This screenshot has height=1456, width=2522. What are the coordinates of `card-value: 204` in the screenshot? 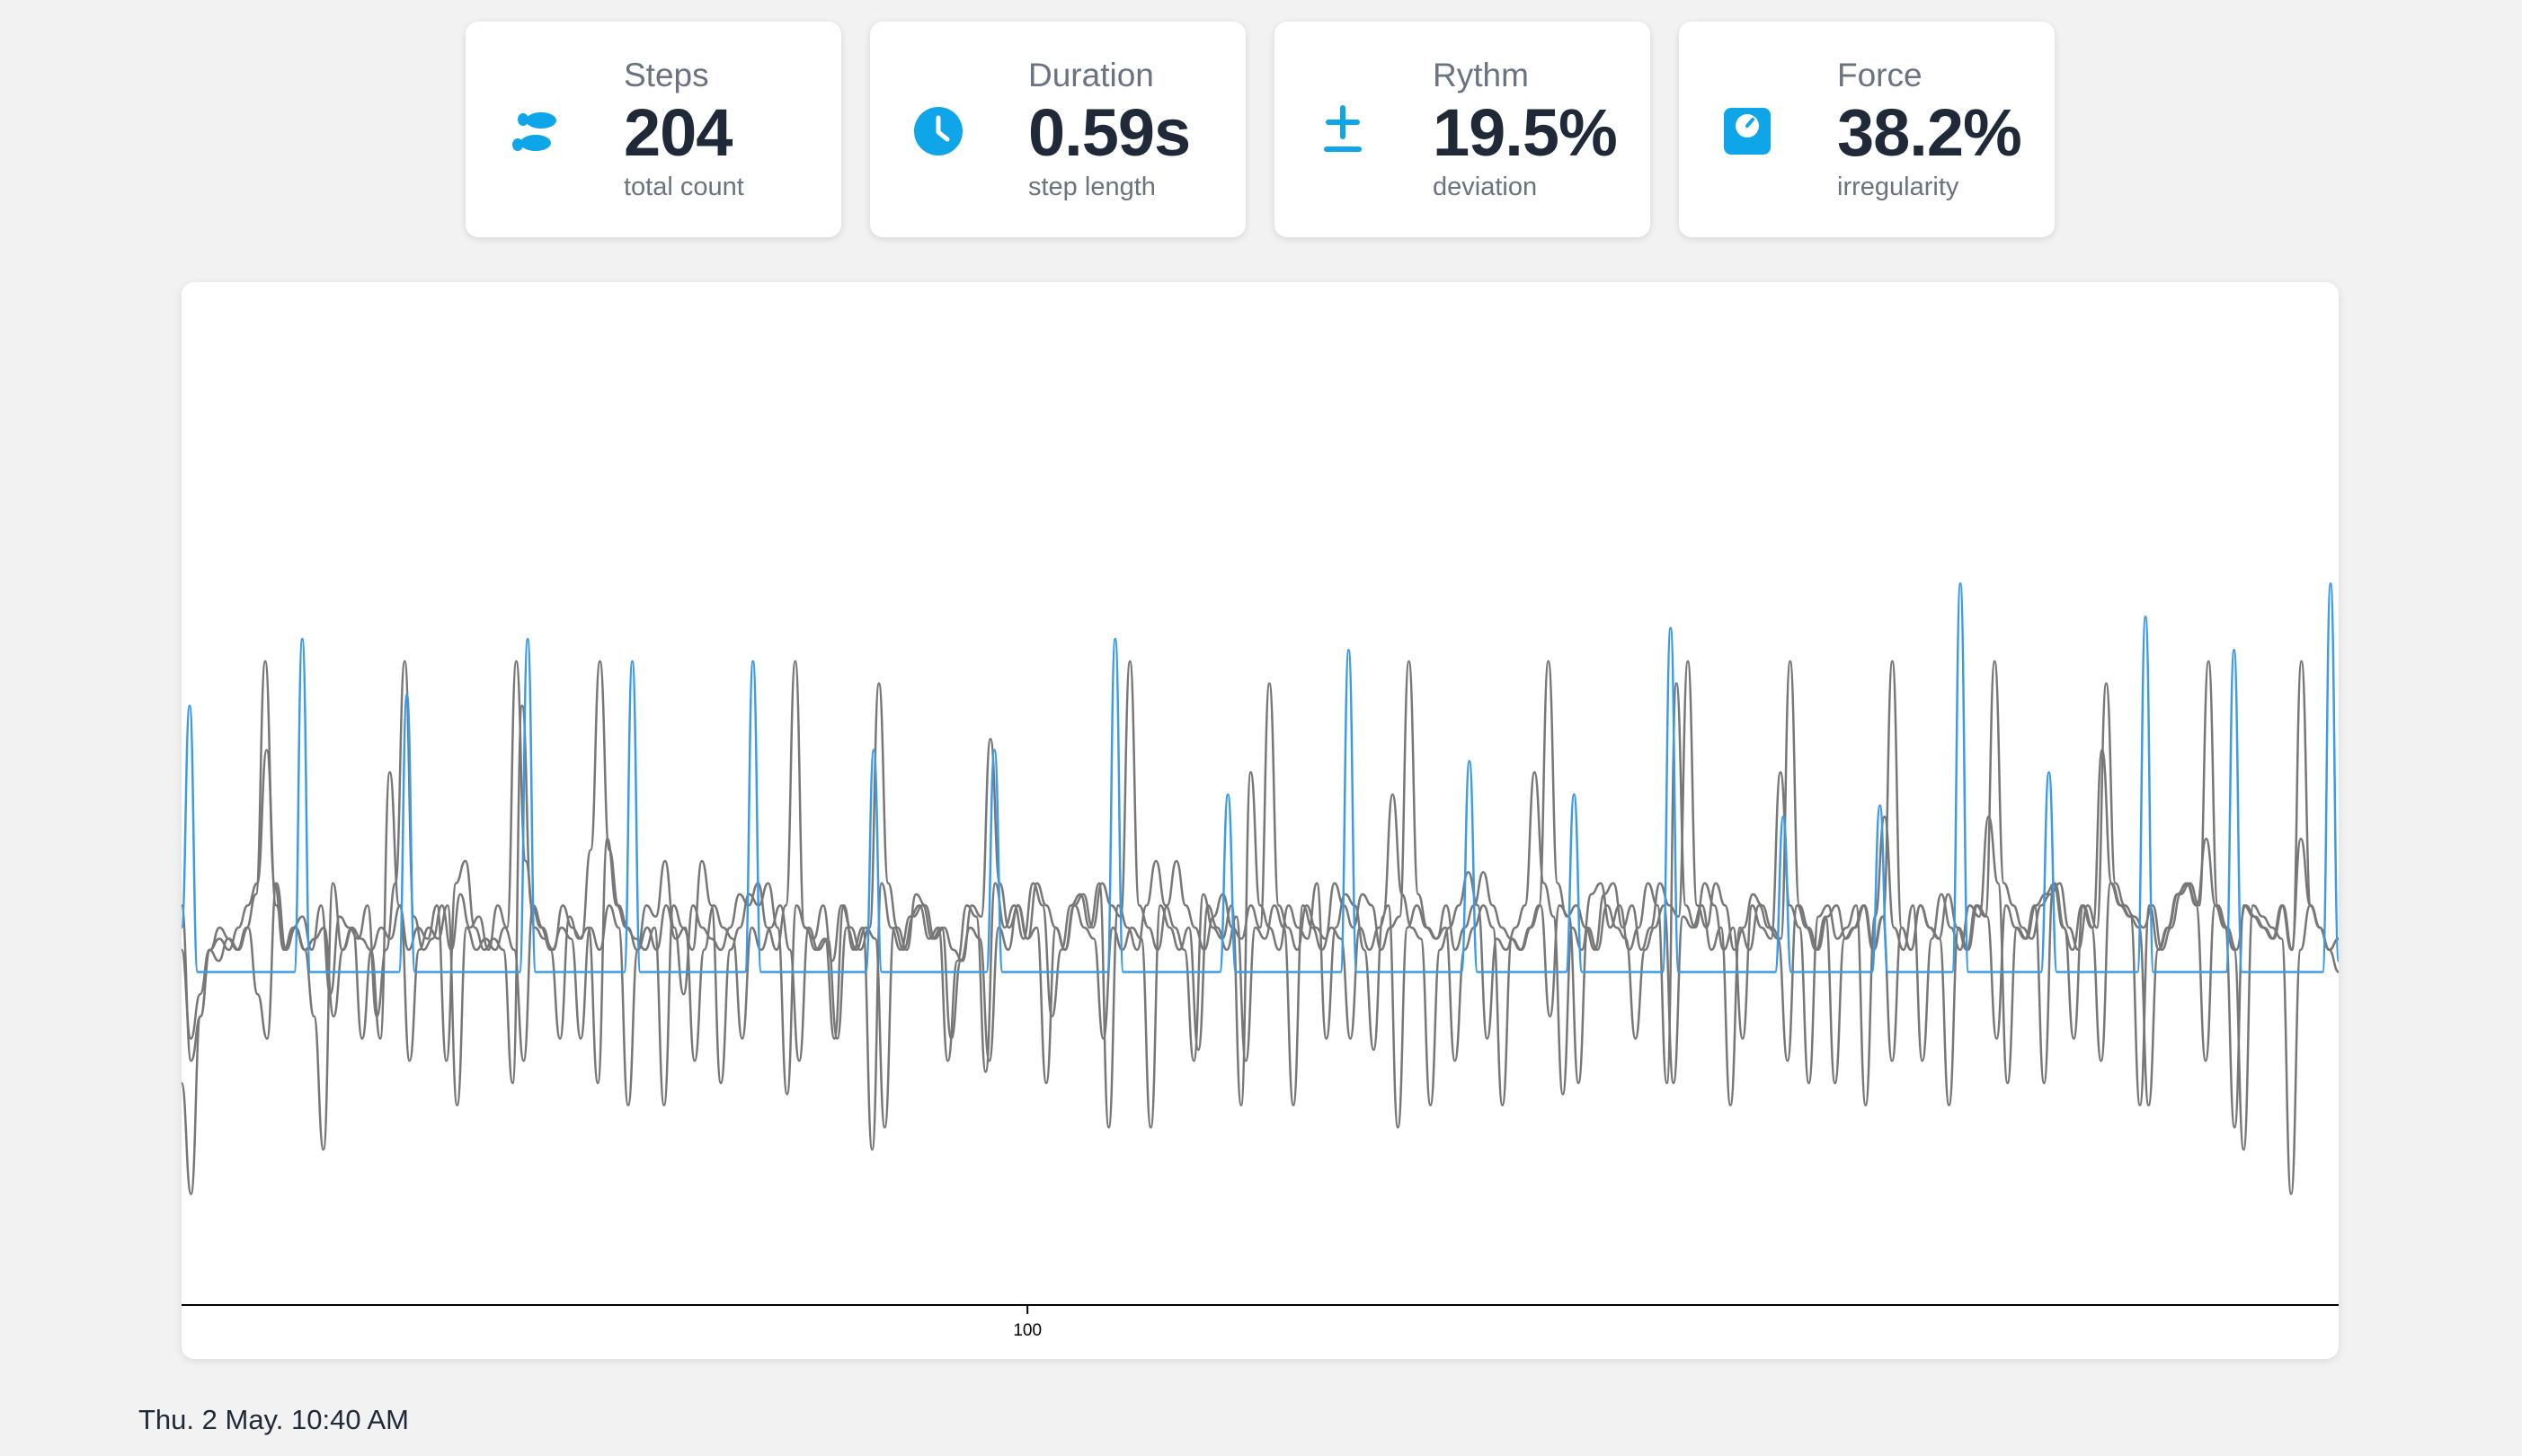 It's located at (678, 133).